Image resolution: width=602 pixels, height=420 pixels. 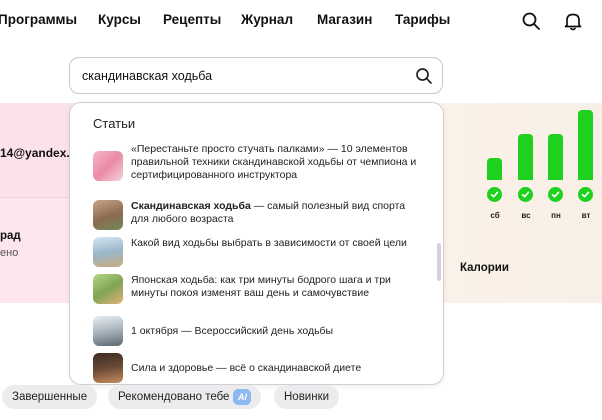 I want to click on reward-card-title: рад, so click(x=10, y=236).